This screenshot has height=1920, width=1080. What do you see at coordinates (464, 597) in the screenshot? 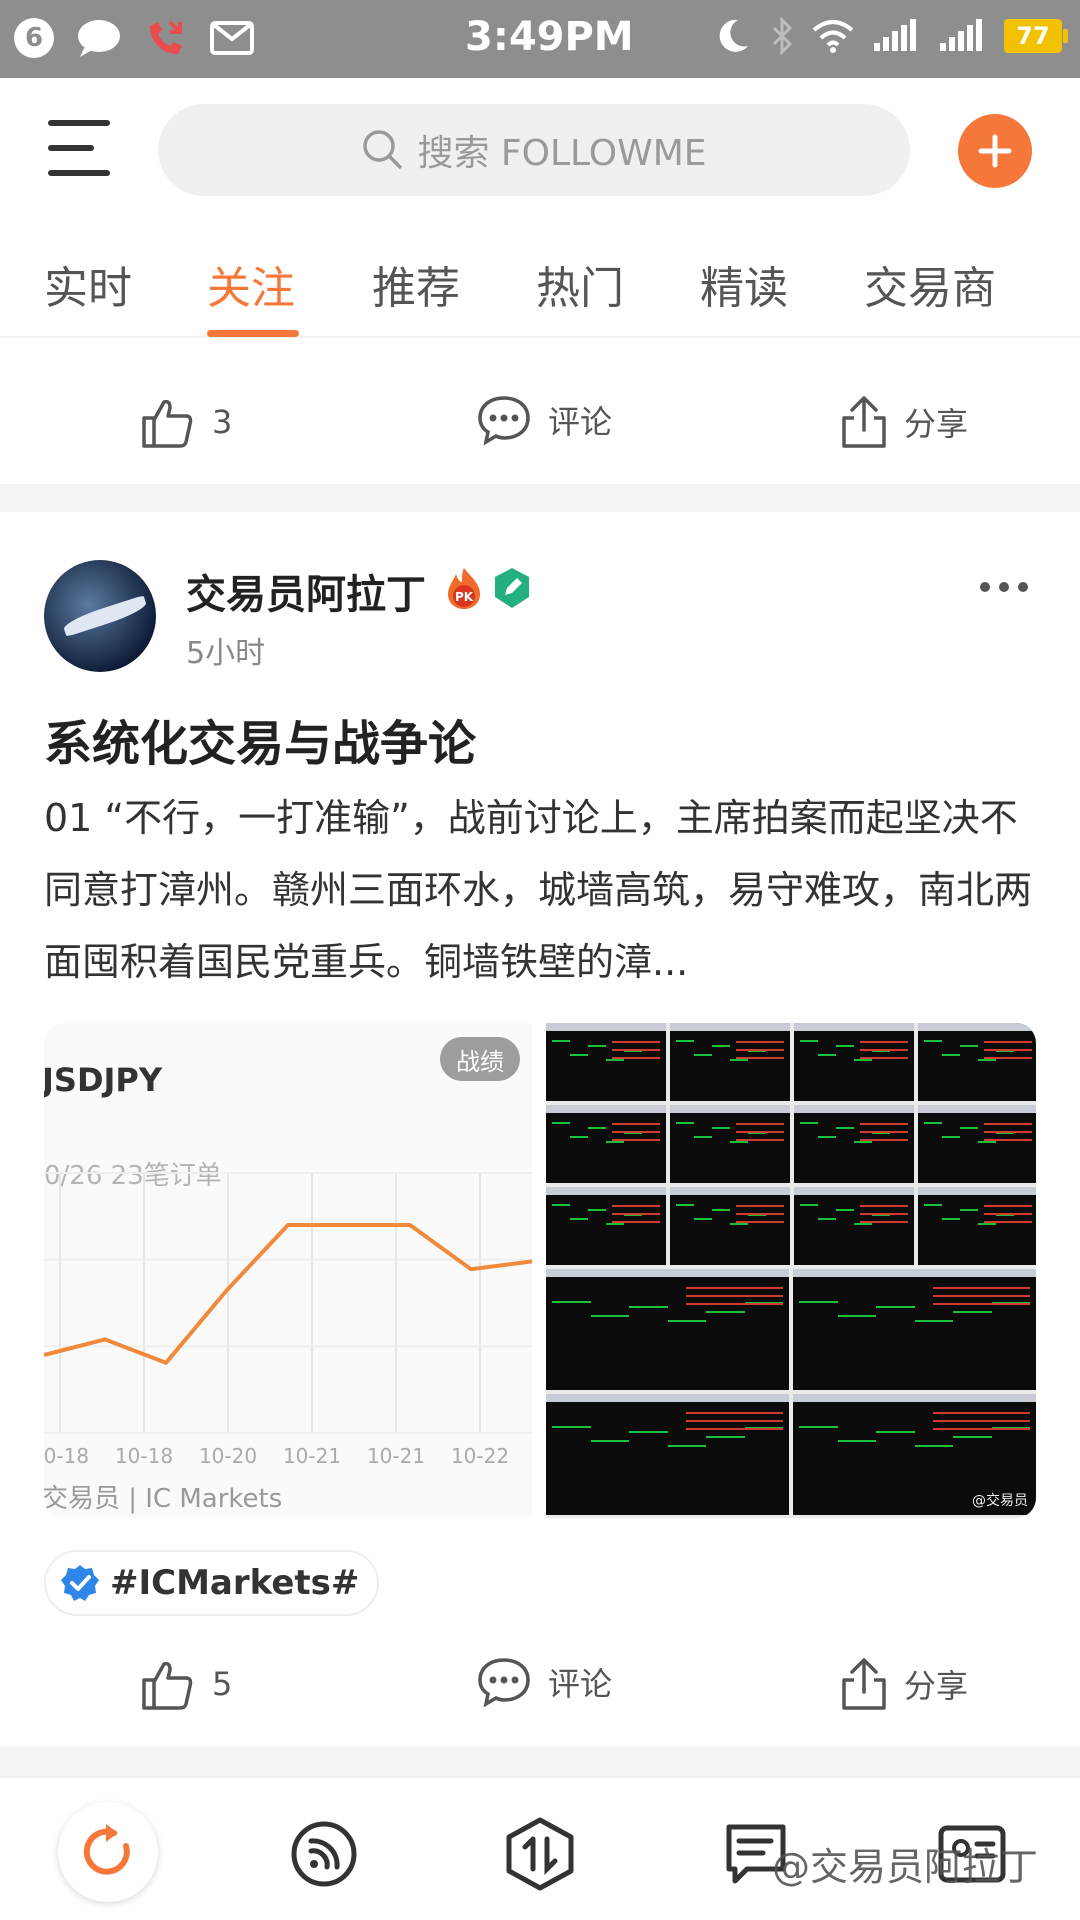
I see `svg-text: PK` at bounding box center [464, 597].